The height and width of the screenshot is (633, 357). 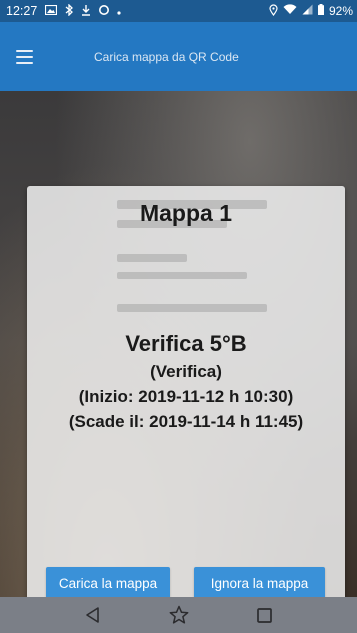 What do you see at coordinates (24, 57) in the screenshot?
I see `hamburger-menu-icon` at bounding box center [24, 57].